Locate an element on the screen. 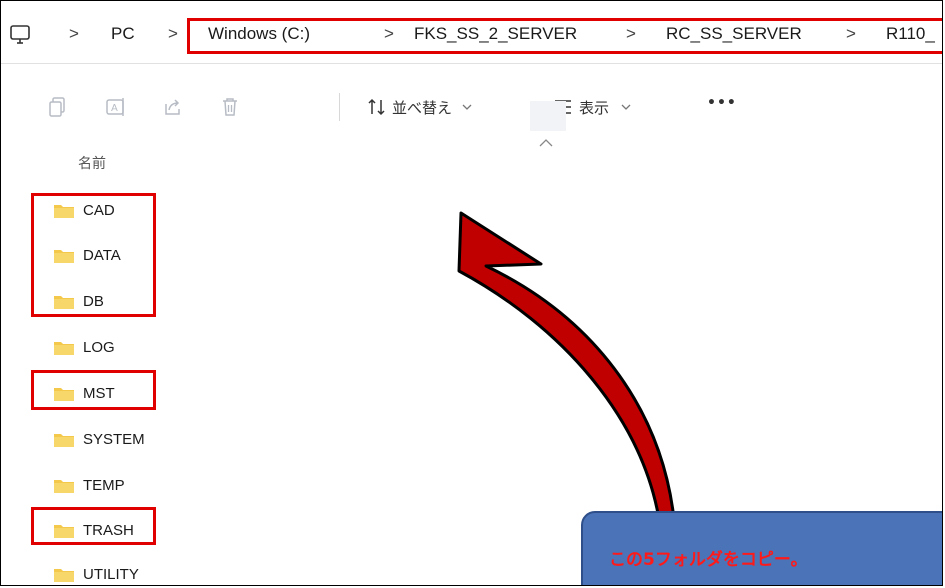 The height and width of the screenshot is (588, 945). column-header-name: 名前 is located at coordinates (92, 163).